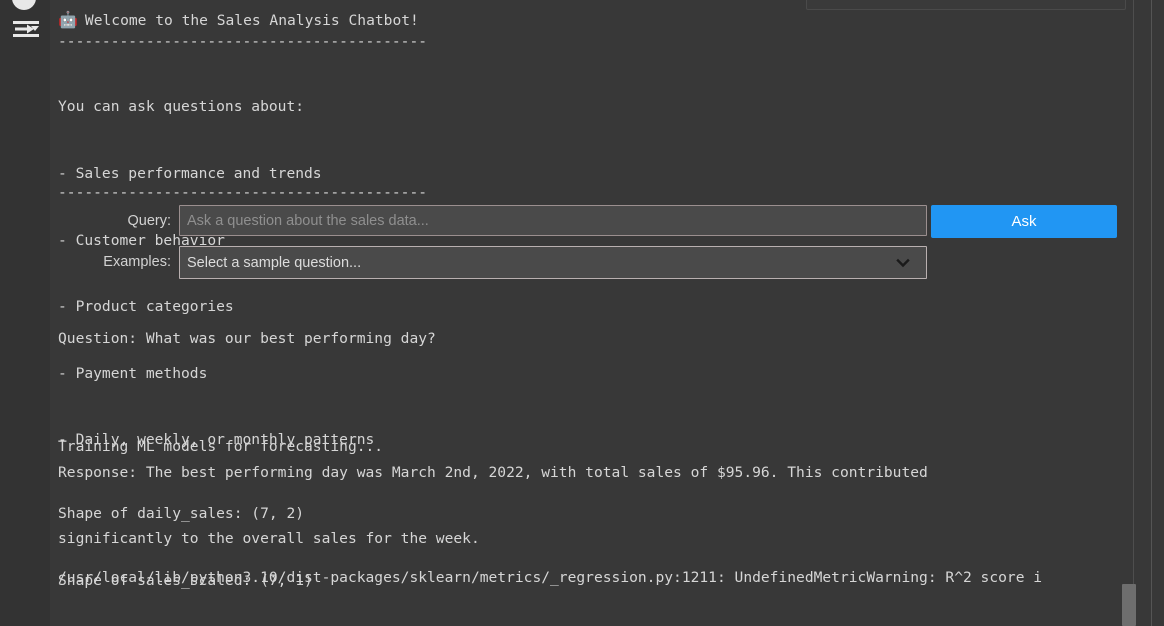 This screenshot has height=626, width=1164. Describe the element at coordinates (181, 107) in the screenshot. I see `intro-heading: You can ask questions about:` at that location.